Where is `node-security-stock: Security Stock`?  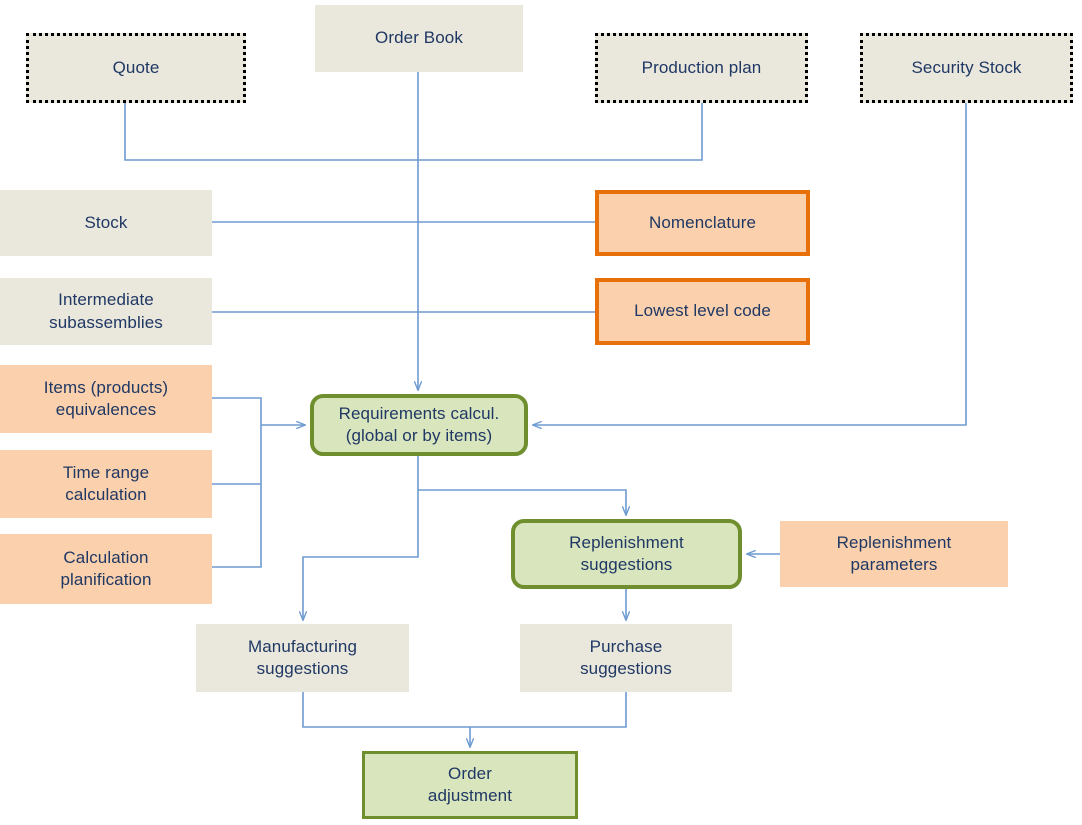 node-security-stock: Security Stock is located at coordinates (966, 68).